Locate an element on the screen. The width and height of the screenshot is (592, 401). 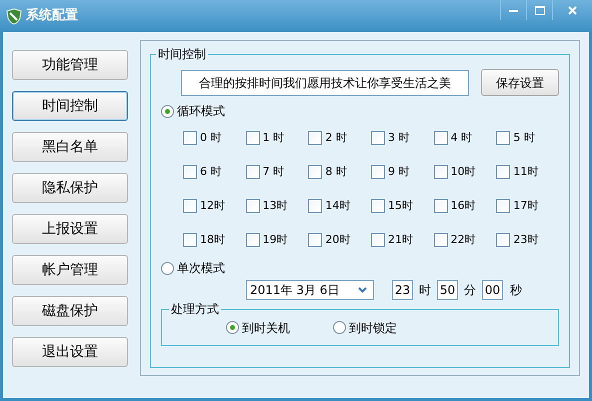
radio-option: 循环模式 is located at coordinates (360, 111).